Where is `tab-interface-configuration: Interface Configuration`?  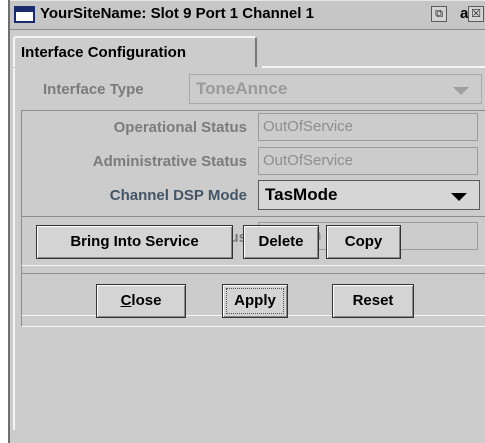 tab-interface-configuration: Interface Configuration is located at coordinates (135, 51).